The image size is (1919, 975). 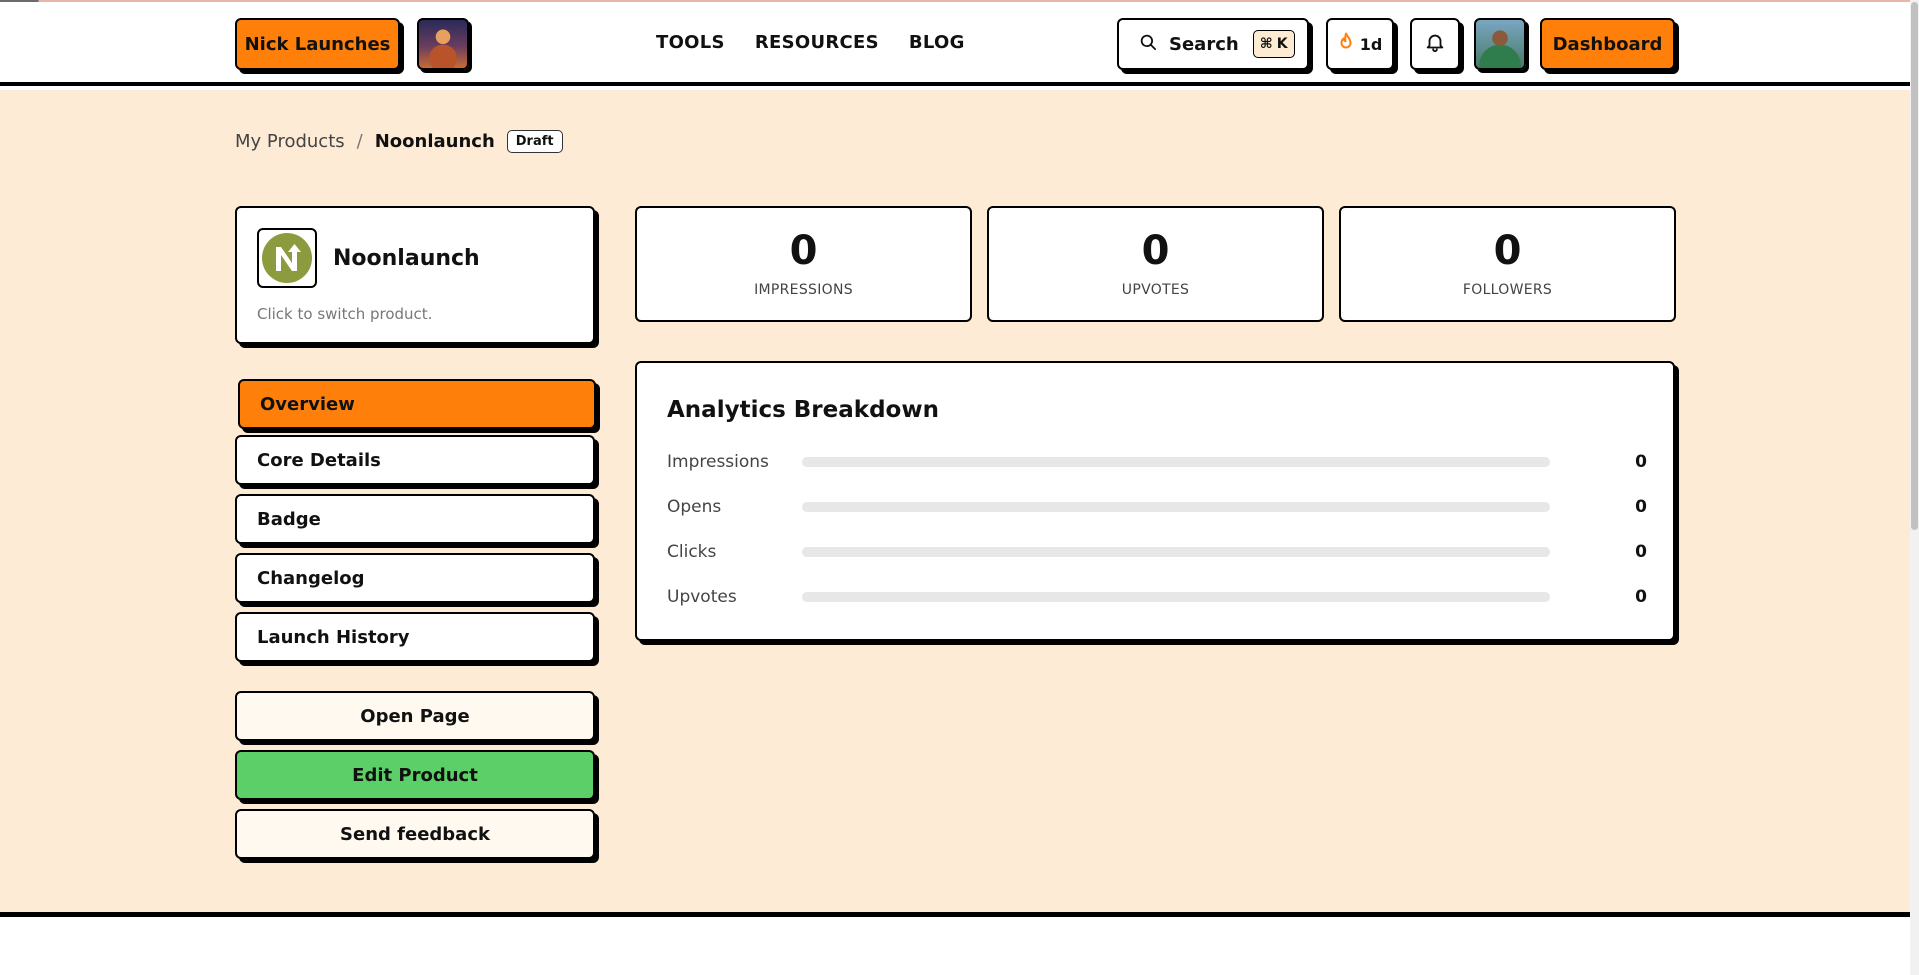 I want to click on bell-icon, so click(x=1435, y=44).